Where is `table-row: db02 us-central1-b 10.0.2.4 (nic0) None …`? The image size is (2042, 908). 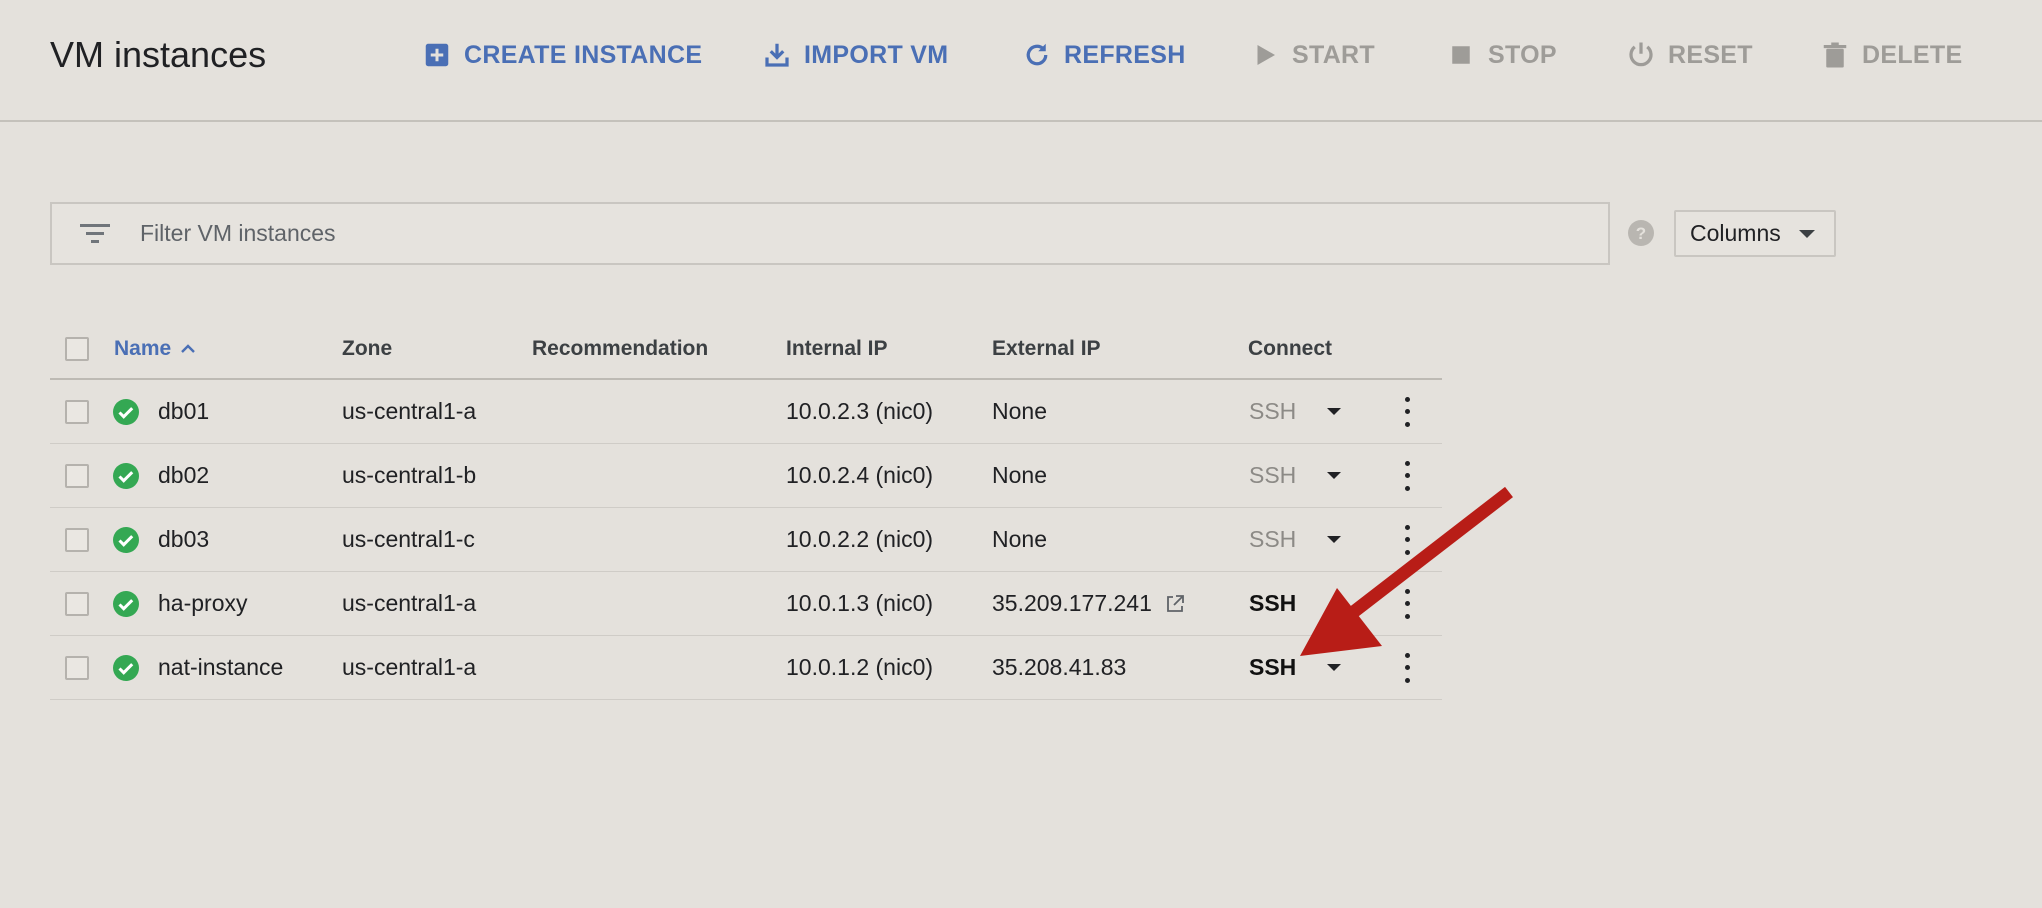 table-row: db02 us-central1-b 10.0.2.4 (nic0) None … is located at coordinates (746, 476).